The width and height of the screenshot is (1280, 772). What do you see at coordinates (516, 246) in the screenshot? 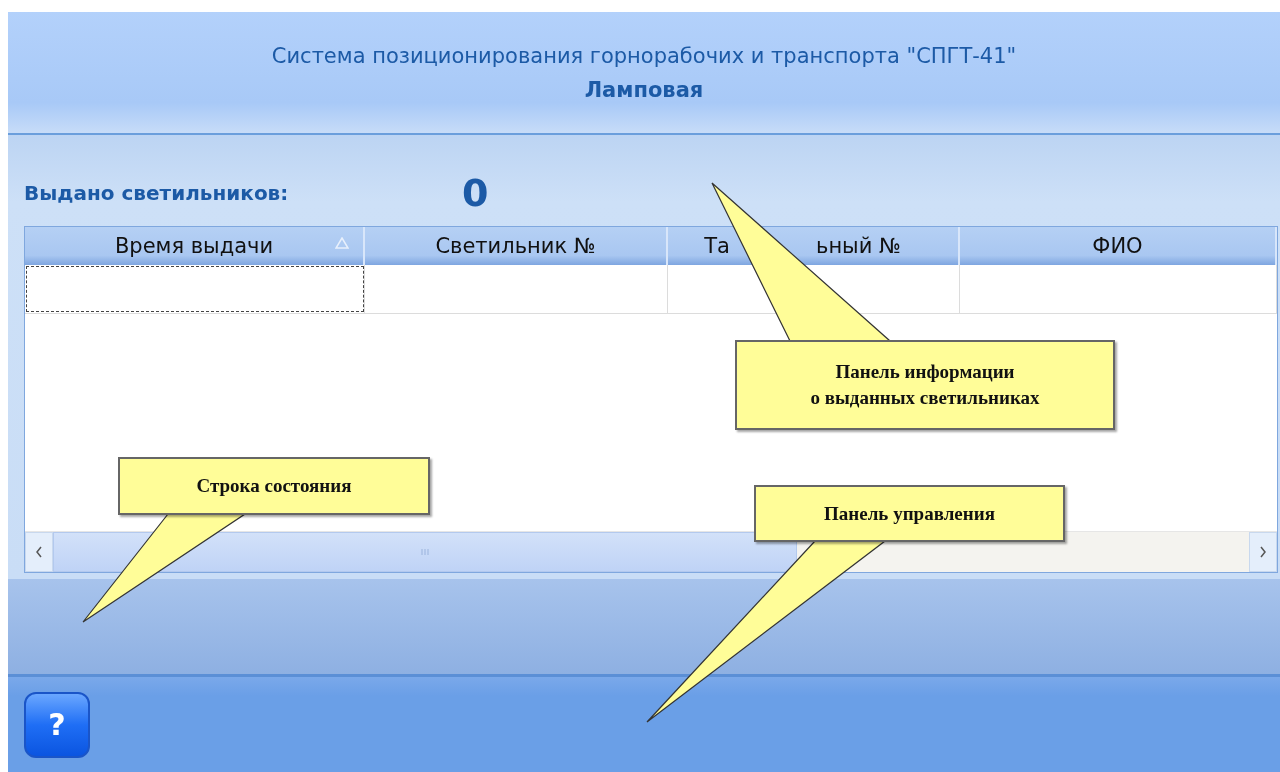
I see `column-header: Светильник №` at bounding box center [516, 246].